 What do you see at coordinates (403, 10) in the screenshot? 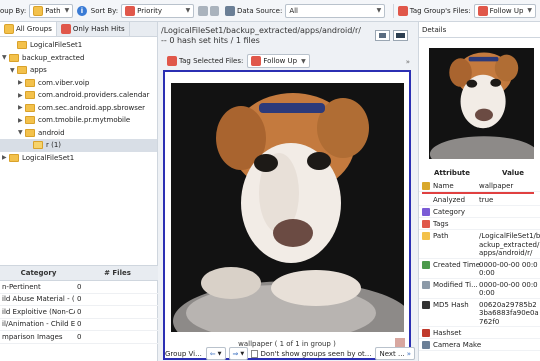
I see `tag-icon` at bounding box center [403, 10].